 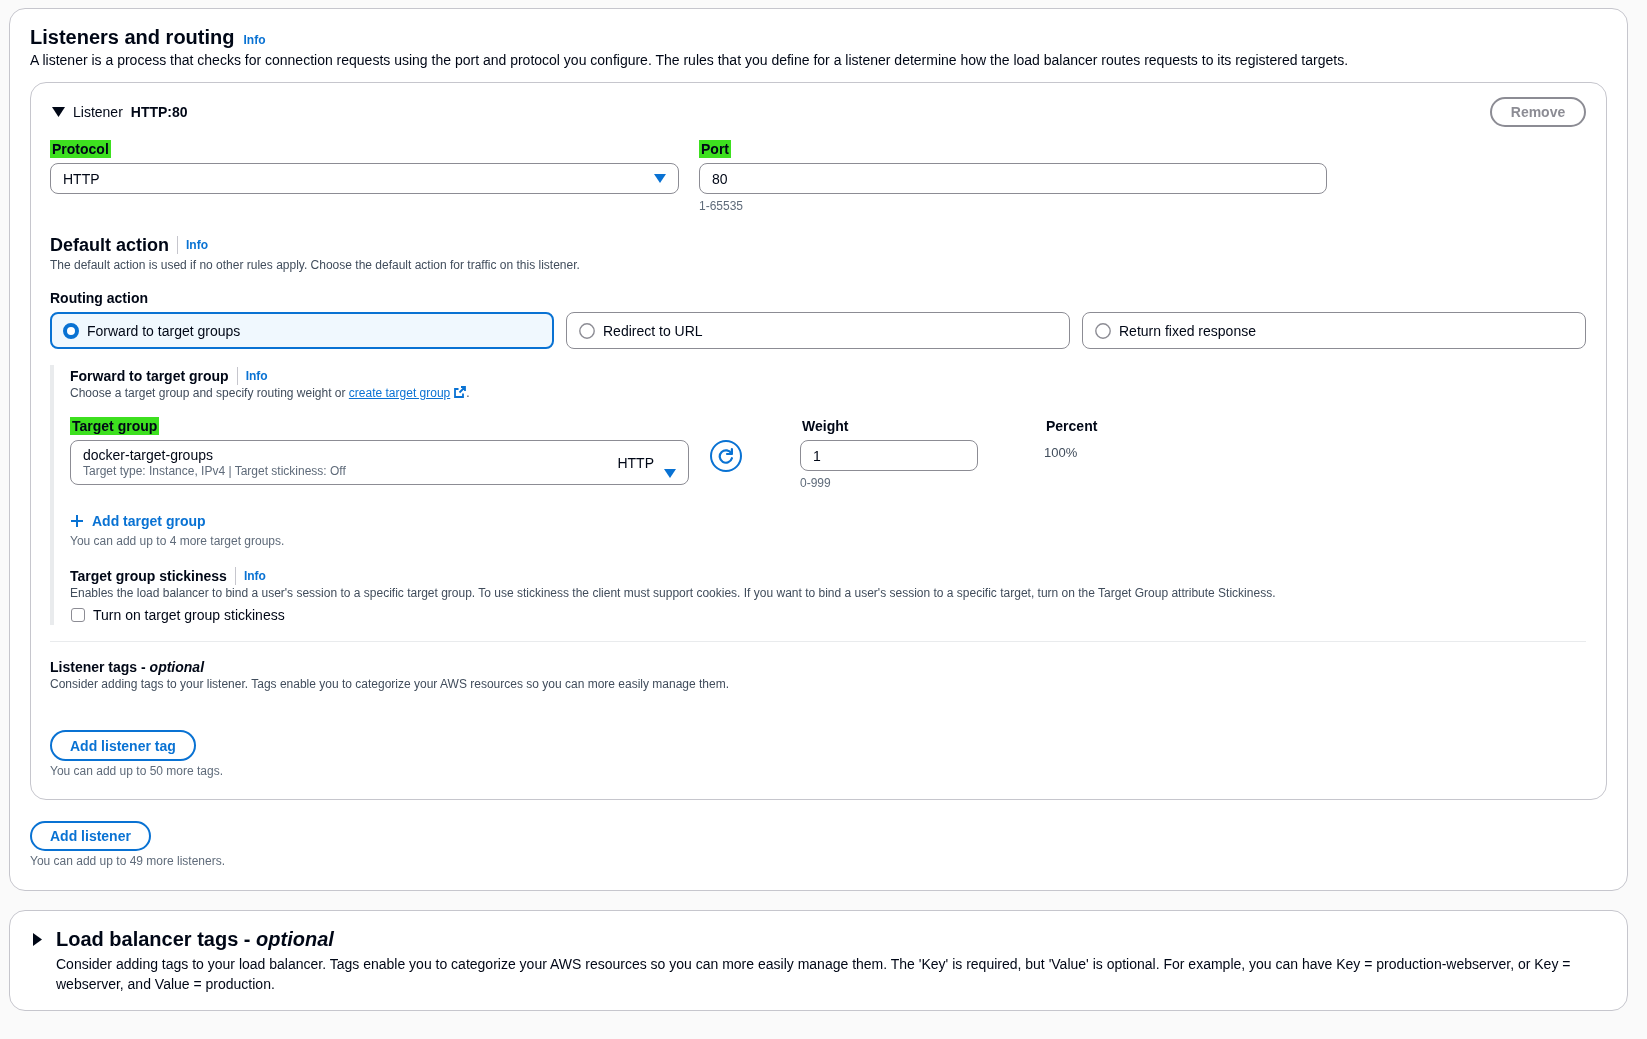 What do you see at coordinates (99, 298) in the screenshot?
I see `routing-action-label: Routing action` at bounding box center [99, 298].